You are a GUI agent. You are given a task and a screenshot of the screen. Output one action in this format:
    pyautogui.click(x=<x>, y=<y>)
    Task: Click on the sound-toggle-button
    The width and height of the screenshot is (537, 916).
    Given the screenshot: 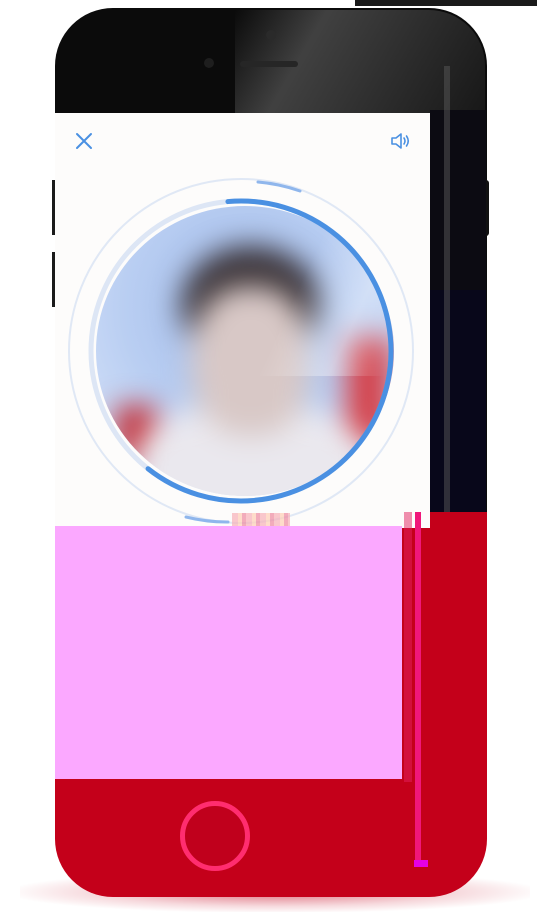 What is the action you would take?
    pyautogui.click(x=401, y=142)
    